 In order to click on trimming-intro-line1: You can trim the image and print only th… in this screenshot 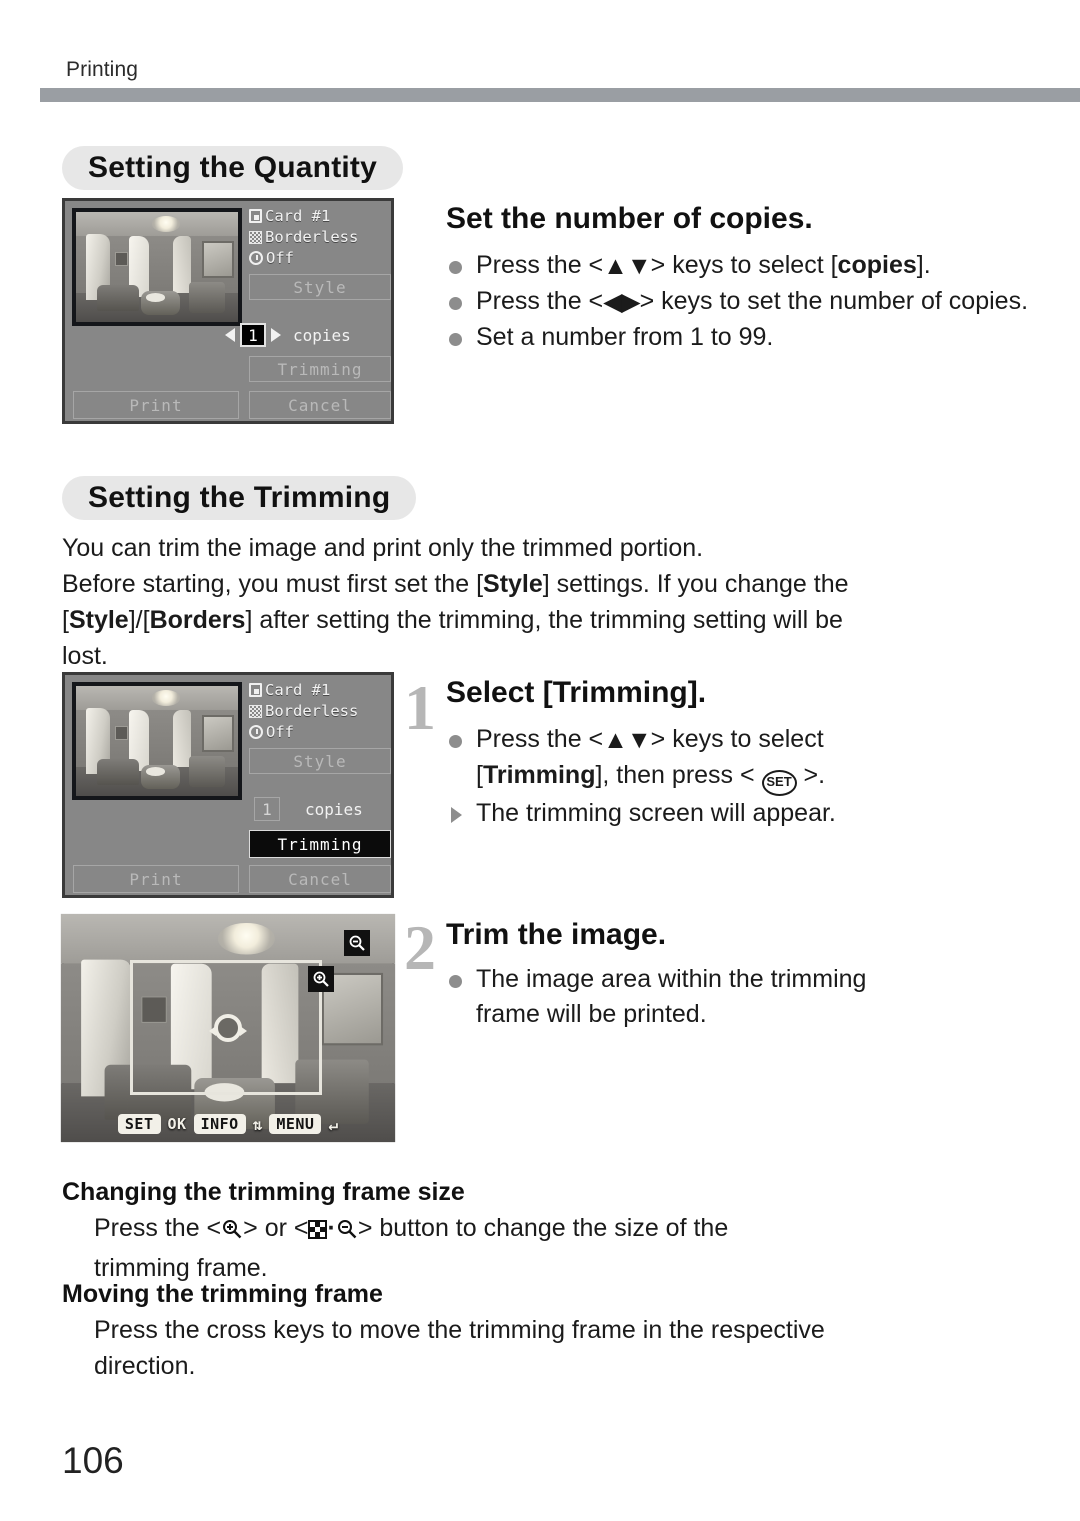, I will do `click(383, 548)`.